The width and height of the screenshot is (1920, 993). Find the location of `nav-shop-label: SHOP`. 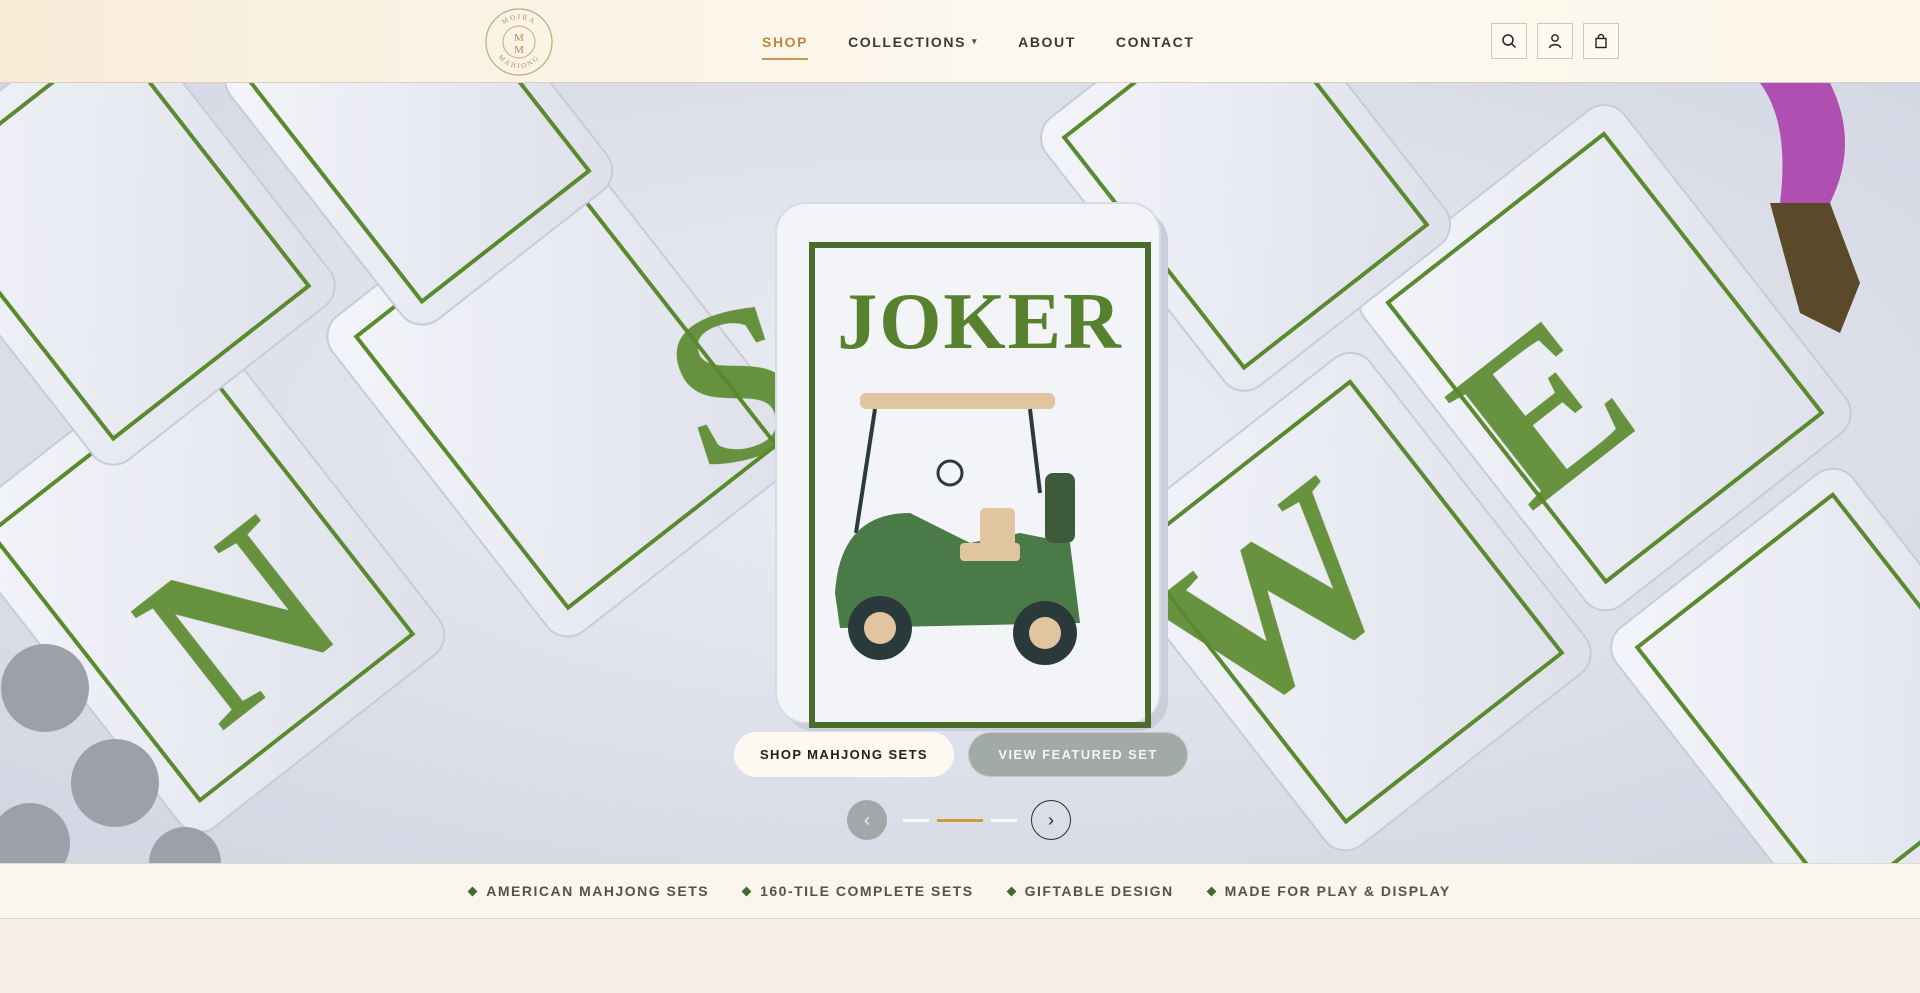

nav-shop-label: SHOP is located at coordinates (785, 41).